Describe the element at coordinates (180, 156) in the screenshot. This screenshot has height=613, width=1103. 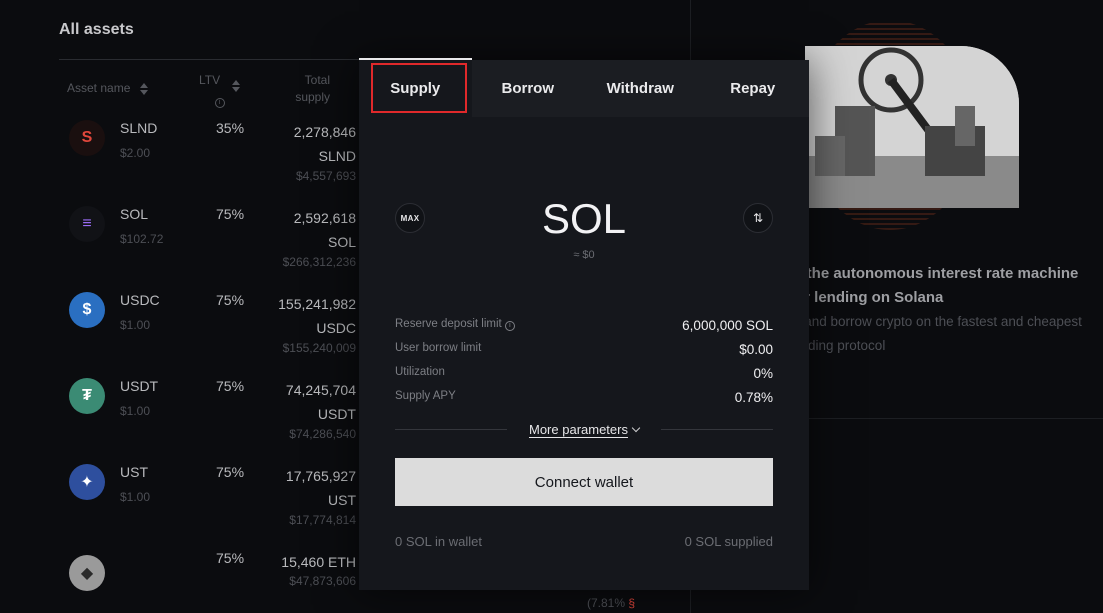
I see `table-row: S SLND $2.00 35% 2,278,846 SLND $4,557,693` at that location.